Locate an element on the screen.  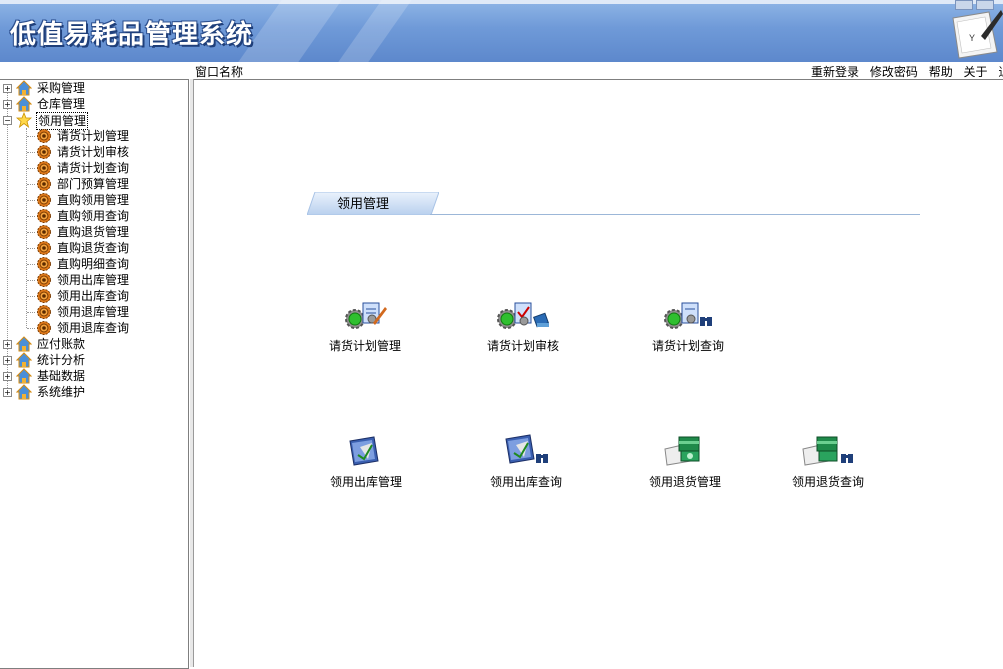
tree-child-label: 请货计划管理 is located at coordinates (93, 136).